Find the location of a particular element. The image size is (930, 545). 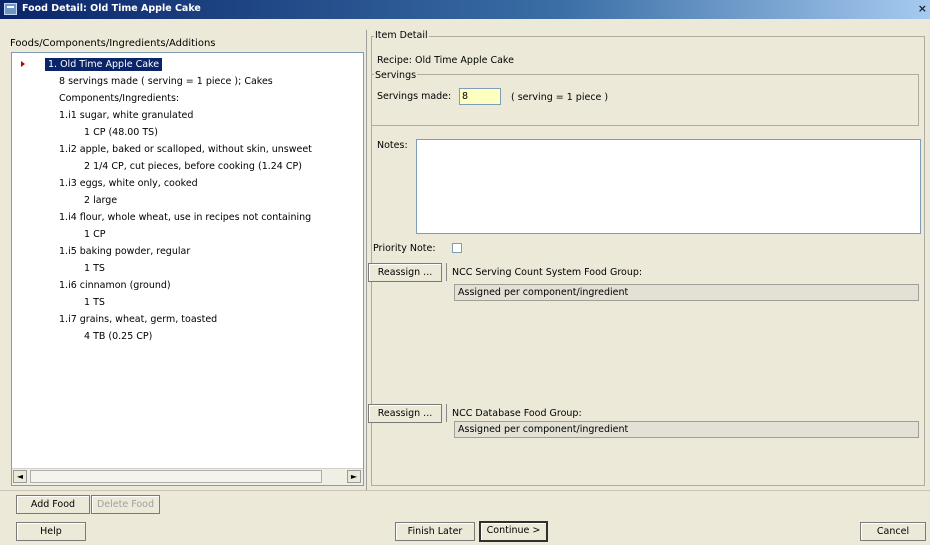

app-icon is located at coordinates (10, 9).